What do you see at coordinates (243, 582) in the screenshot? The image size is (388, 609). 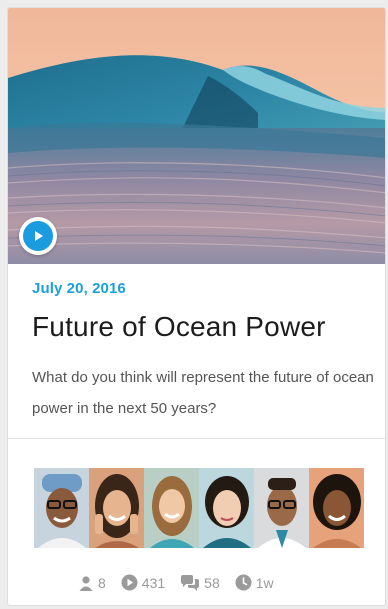 I see `clock-icon` at bounding box center [243, 582].